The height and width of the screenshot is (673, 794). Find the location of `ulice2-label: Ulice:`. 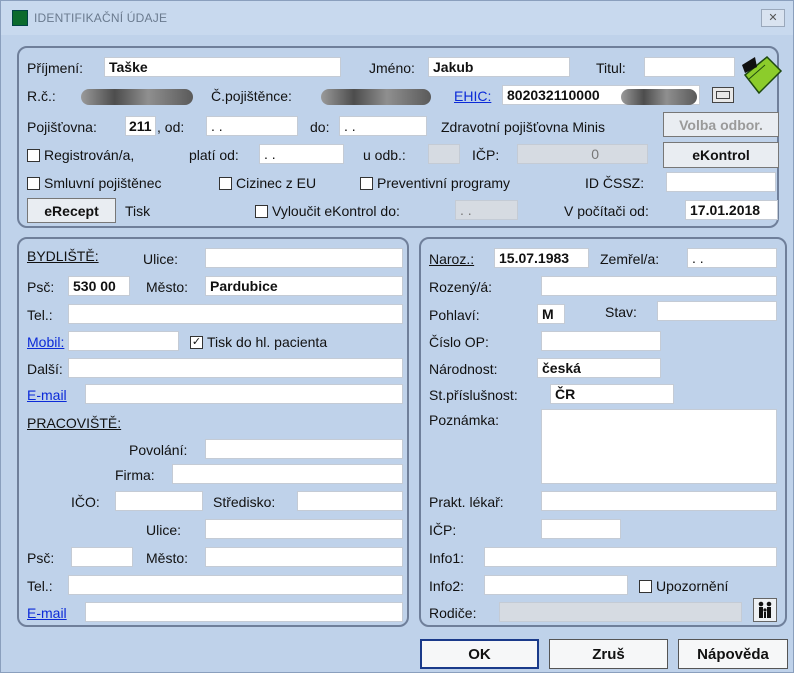

ulice2-label: Ulice: is located at coordinates (164, 530).